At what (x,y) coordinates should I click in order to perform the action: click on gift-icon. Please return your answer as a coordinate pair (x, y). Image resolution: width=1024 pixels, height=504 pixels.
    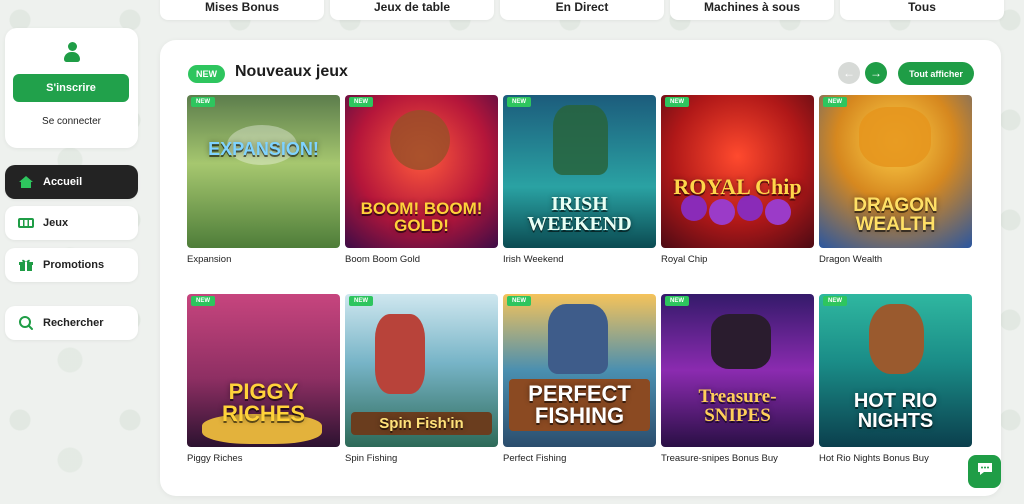
    Looking at the image, I should click on (26, 265).